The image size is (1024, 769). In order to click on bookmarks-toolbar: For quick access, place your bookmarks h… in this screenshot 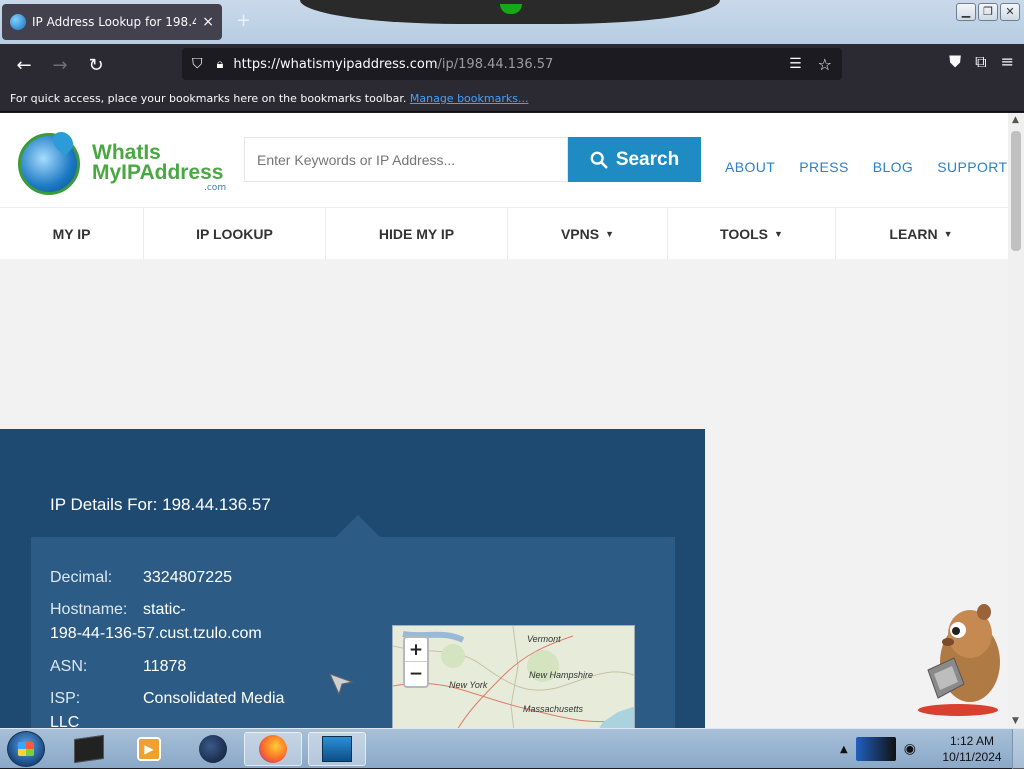, I will do `click(512, 99)`.